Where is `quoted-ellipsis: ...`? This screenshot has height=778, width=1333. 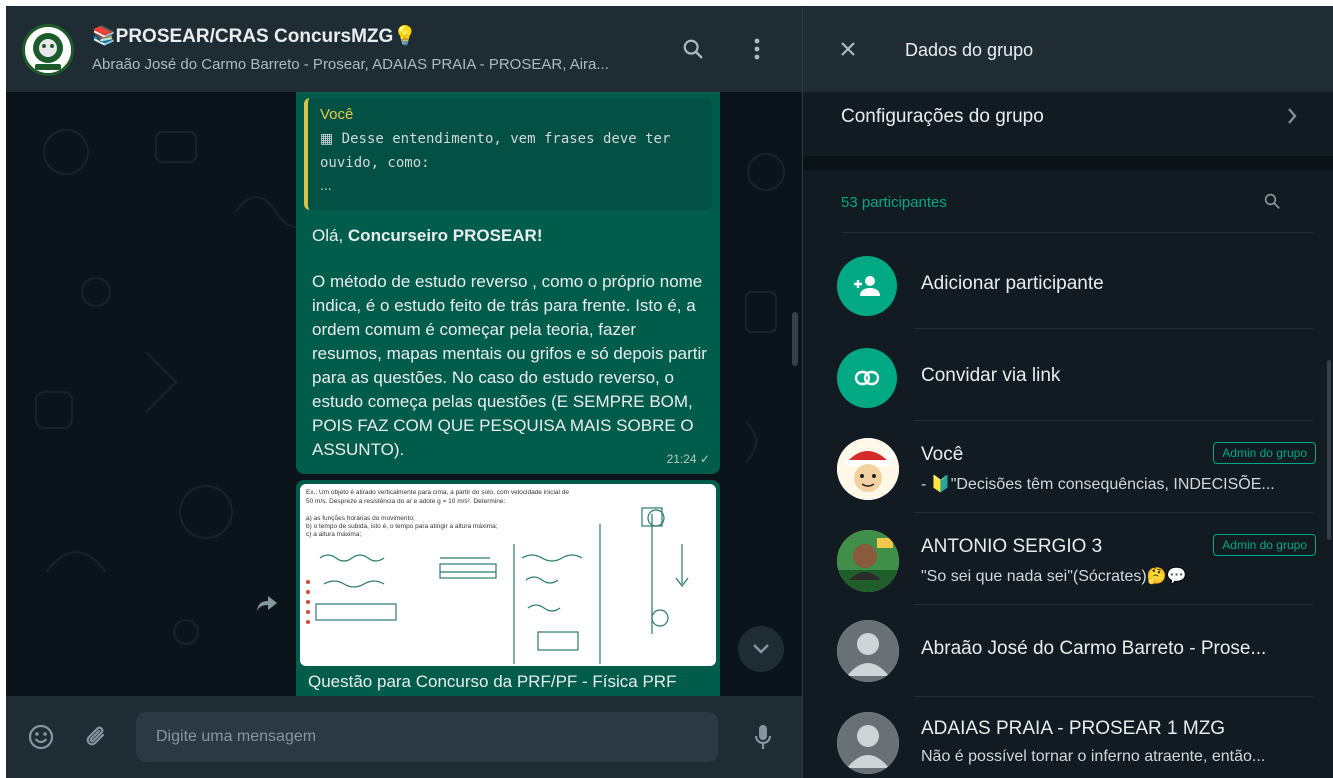
quoted-ellipsis: ... is located at coordinates (326, 185).